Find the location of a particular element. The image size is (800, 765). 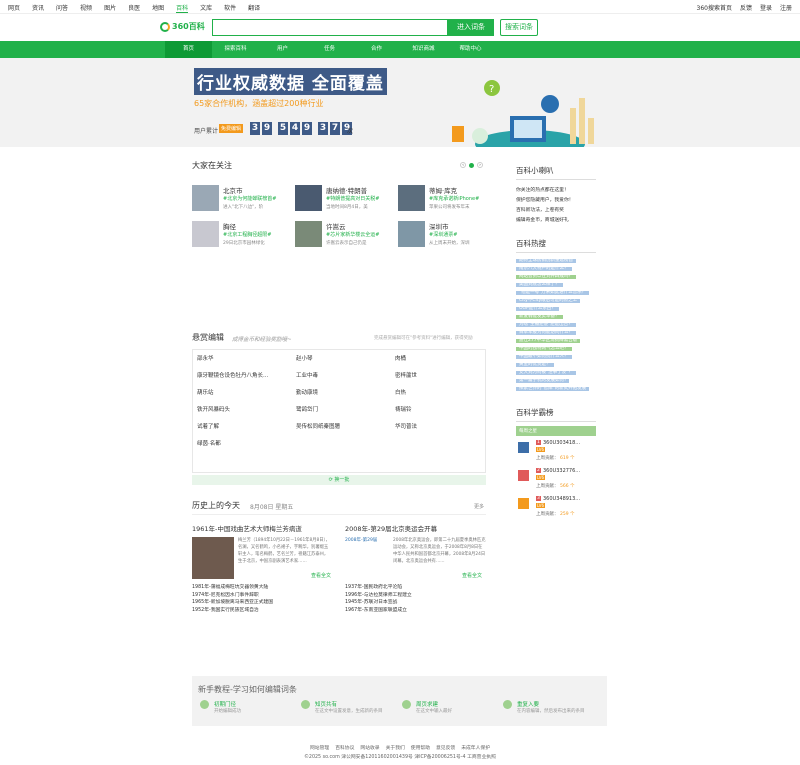

history-left-headline: 1961年-中国戏曲艺术大师梅兰芳病逝 is located at coordinates (264, 528).